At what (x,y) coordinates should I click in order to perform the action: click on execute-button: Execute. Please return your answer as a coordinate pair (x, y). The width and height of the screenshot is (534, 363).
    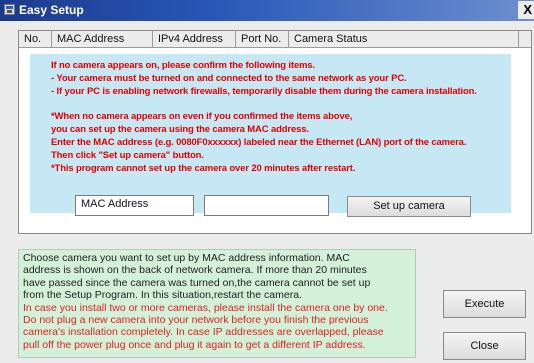
    Looking at the image, I should click on (484, 304).